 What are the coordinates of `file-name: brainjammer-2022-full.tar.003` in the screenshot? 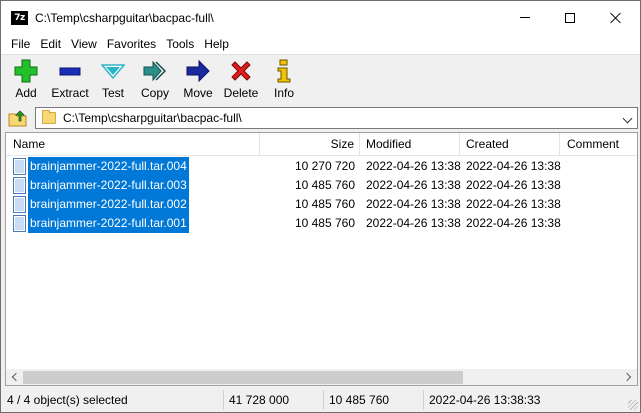 It's located at (108, 185).